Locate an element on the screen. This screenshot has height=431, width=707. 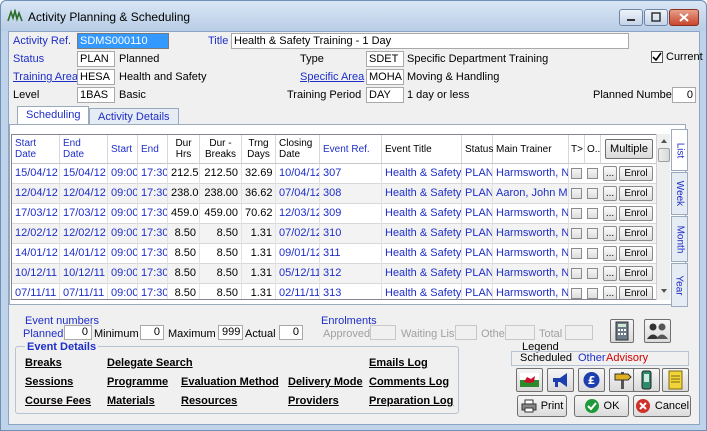
tab-scheduling: Scheduling is located at coordinates (53, 116).